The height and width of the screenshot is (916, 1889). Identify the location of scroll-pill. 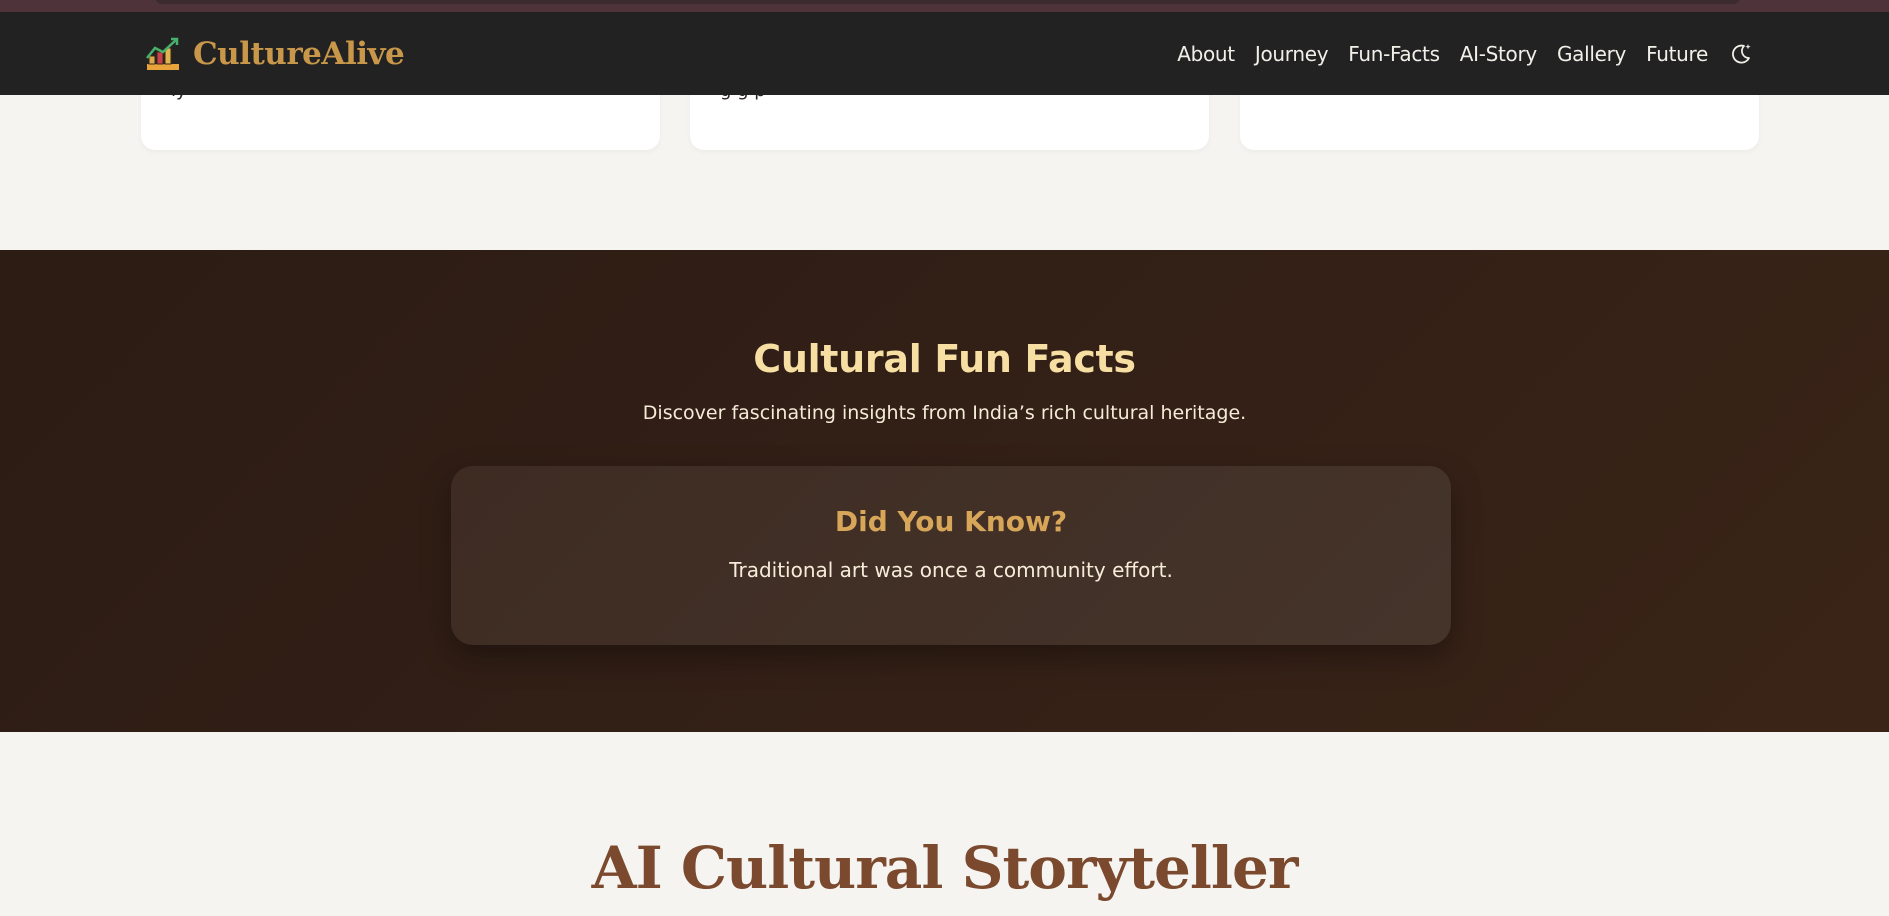
(947, 2).